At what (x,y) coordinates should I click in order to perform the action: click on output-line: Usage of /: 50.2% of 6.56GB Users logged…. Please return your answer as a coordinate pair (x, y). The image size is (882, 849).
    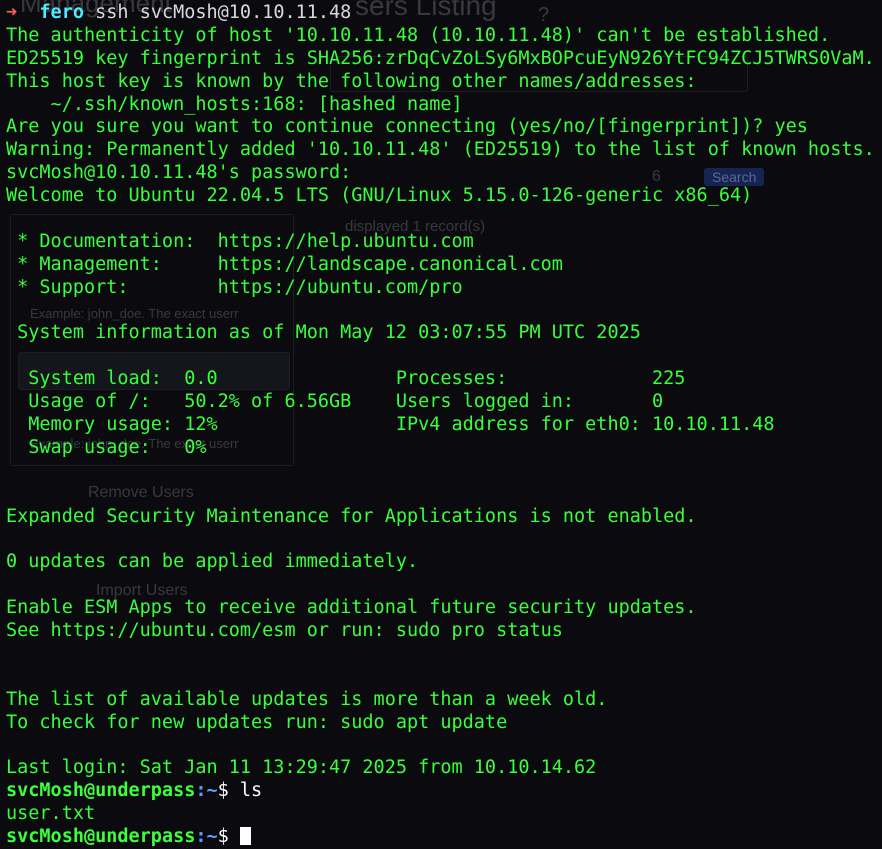
    Looking at the image, I should click on (335, 402).